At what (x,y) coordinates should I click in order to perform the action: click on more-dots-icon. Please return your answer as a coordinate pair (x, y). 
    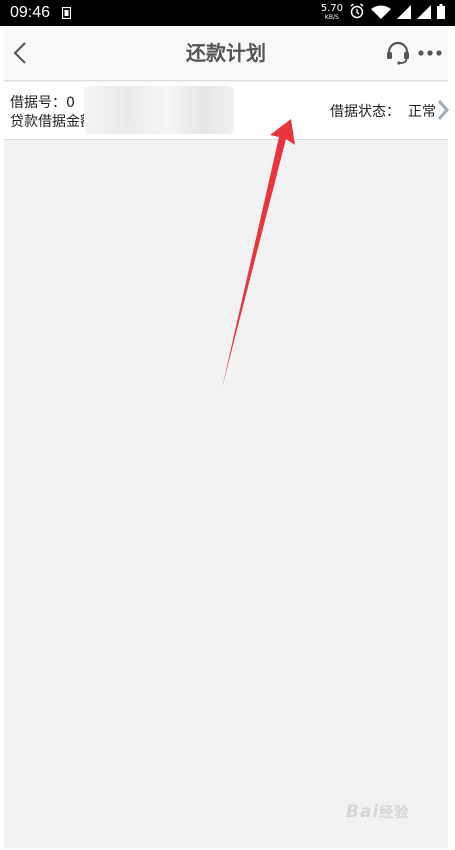
    Looking at the image, I should click on (430, 53).